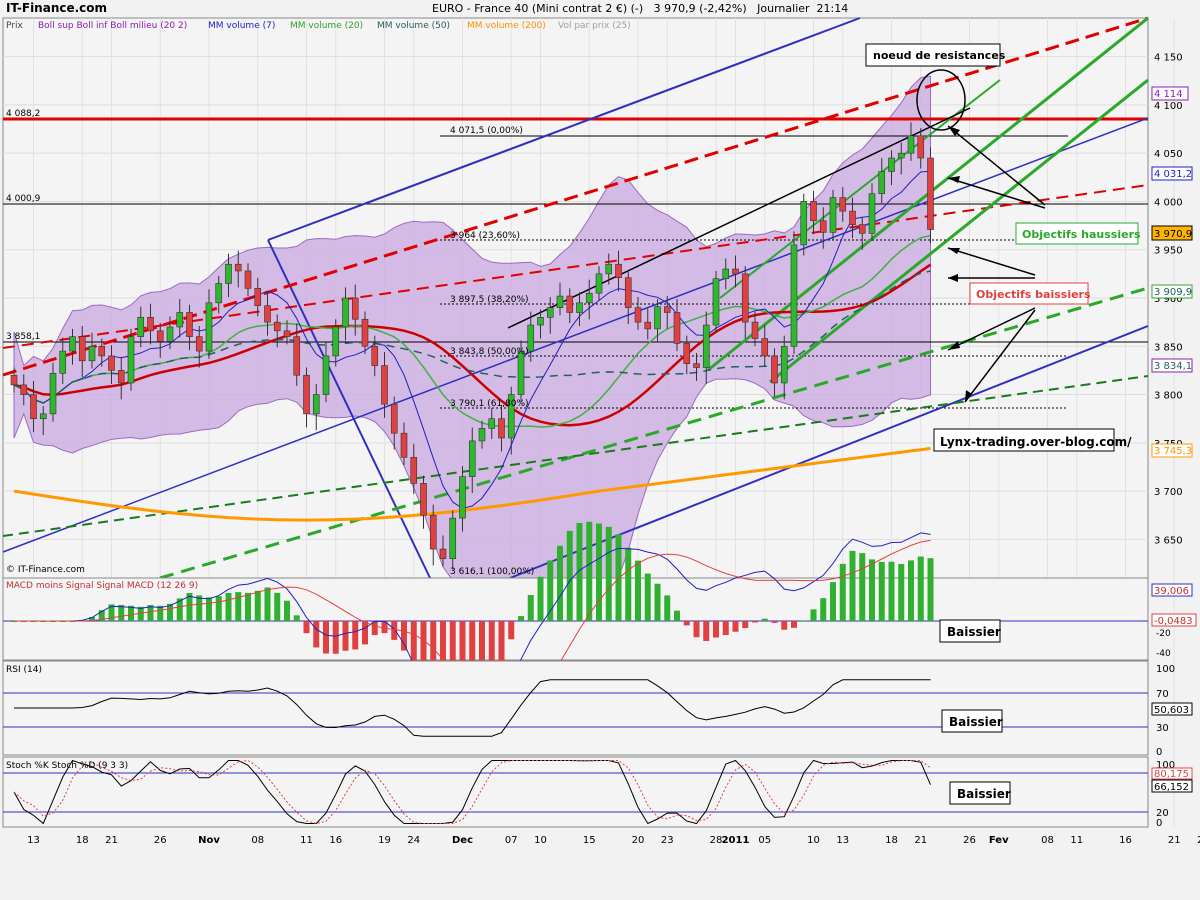 The image size is (1200, 900). What do you see at coordinates (413, 26) in the screenshot?
I see `legend-mm50: MM volume (50)` at bounding box center [413, 26].